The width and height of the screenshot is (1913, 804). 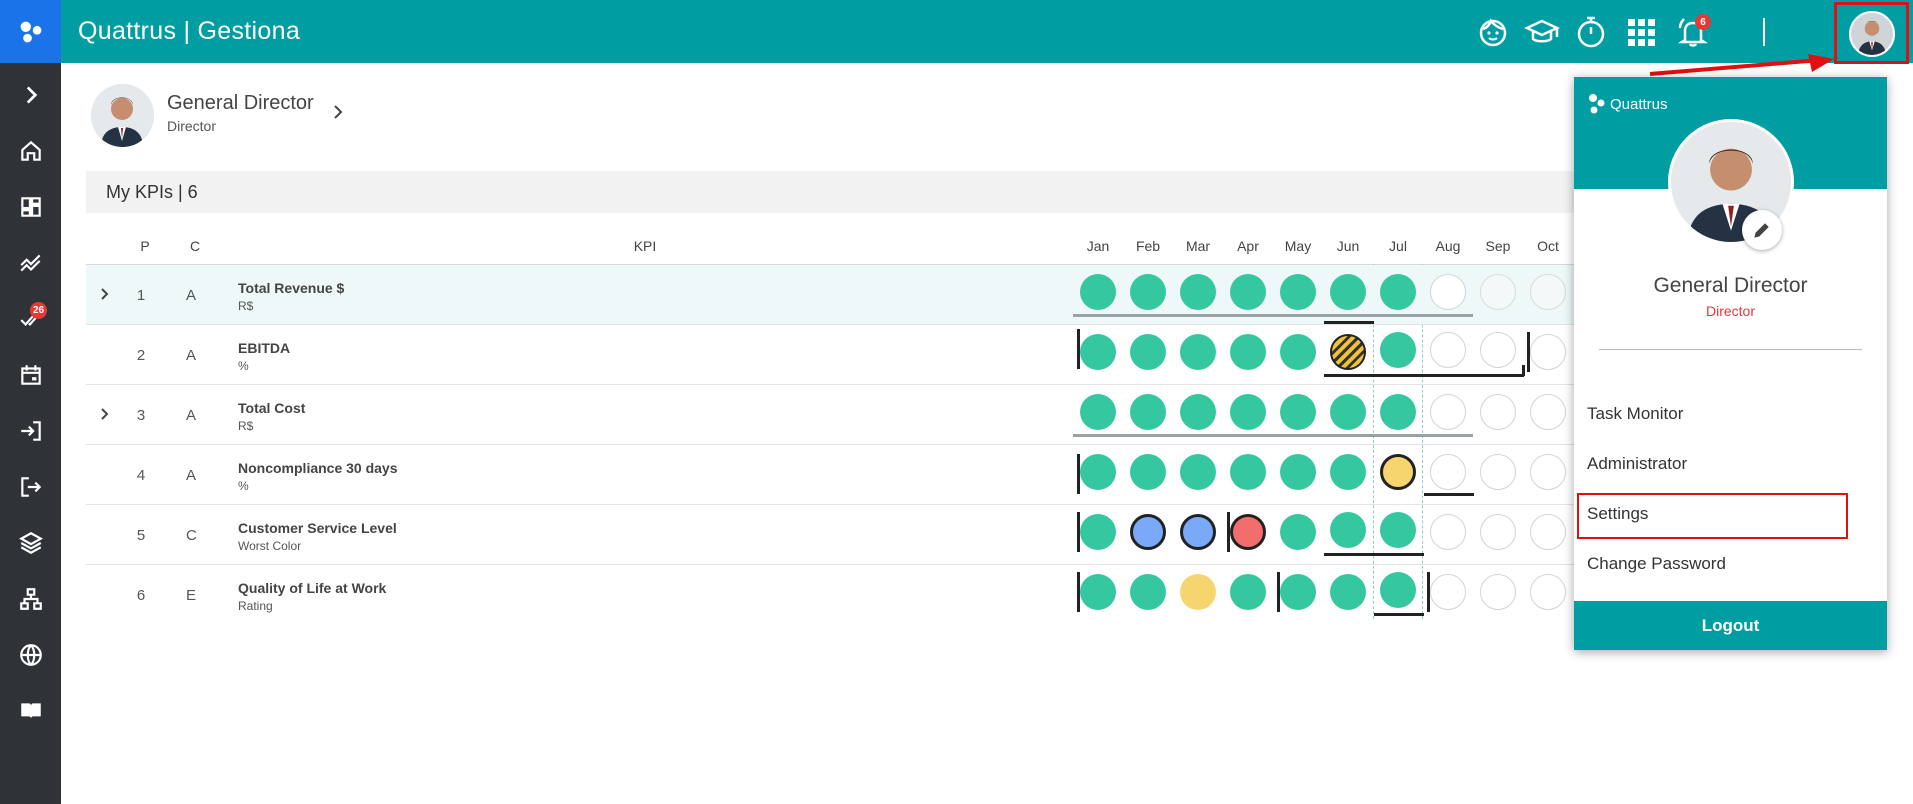 I want to click on kpi-row: 4 A Noncompliance 30 days %, so click(x=866, y=475).